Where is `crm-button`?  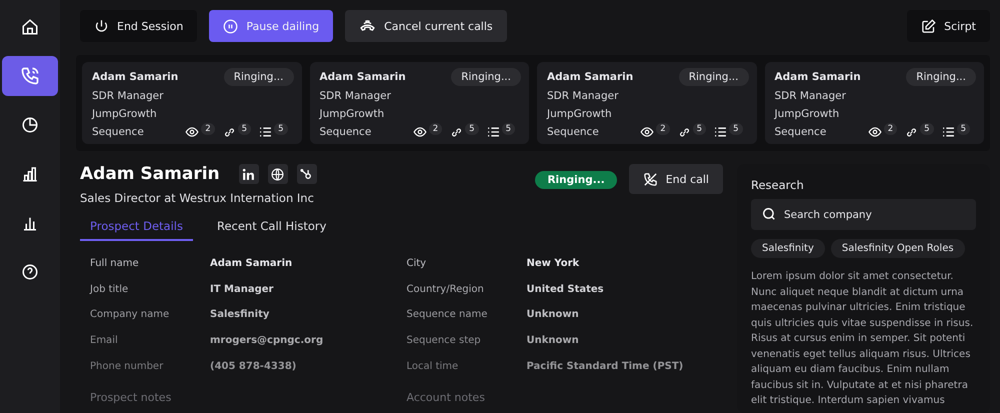
crm-button is located at coordinates (306, 174).